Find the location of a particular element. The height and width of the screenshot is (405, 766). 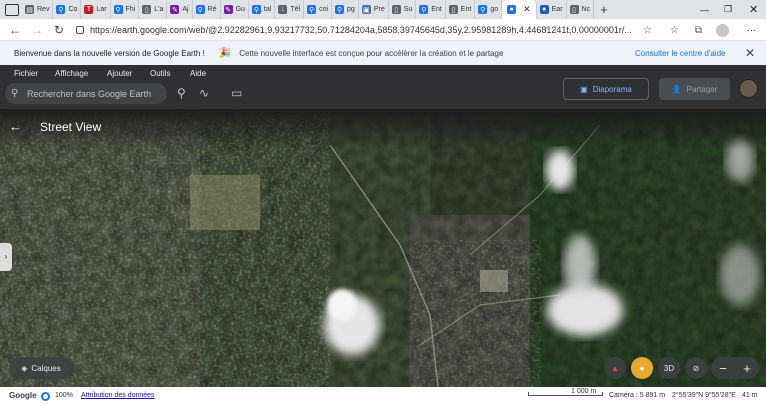

tab-5: ✎ Aj is located at coordinates (180, 9).